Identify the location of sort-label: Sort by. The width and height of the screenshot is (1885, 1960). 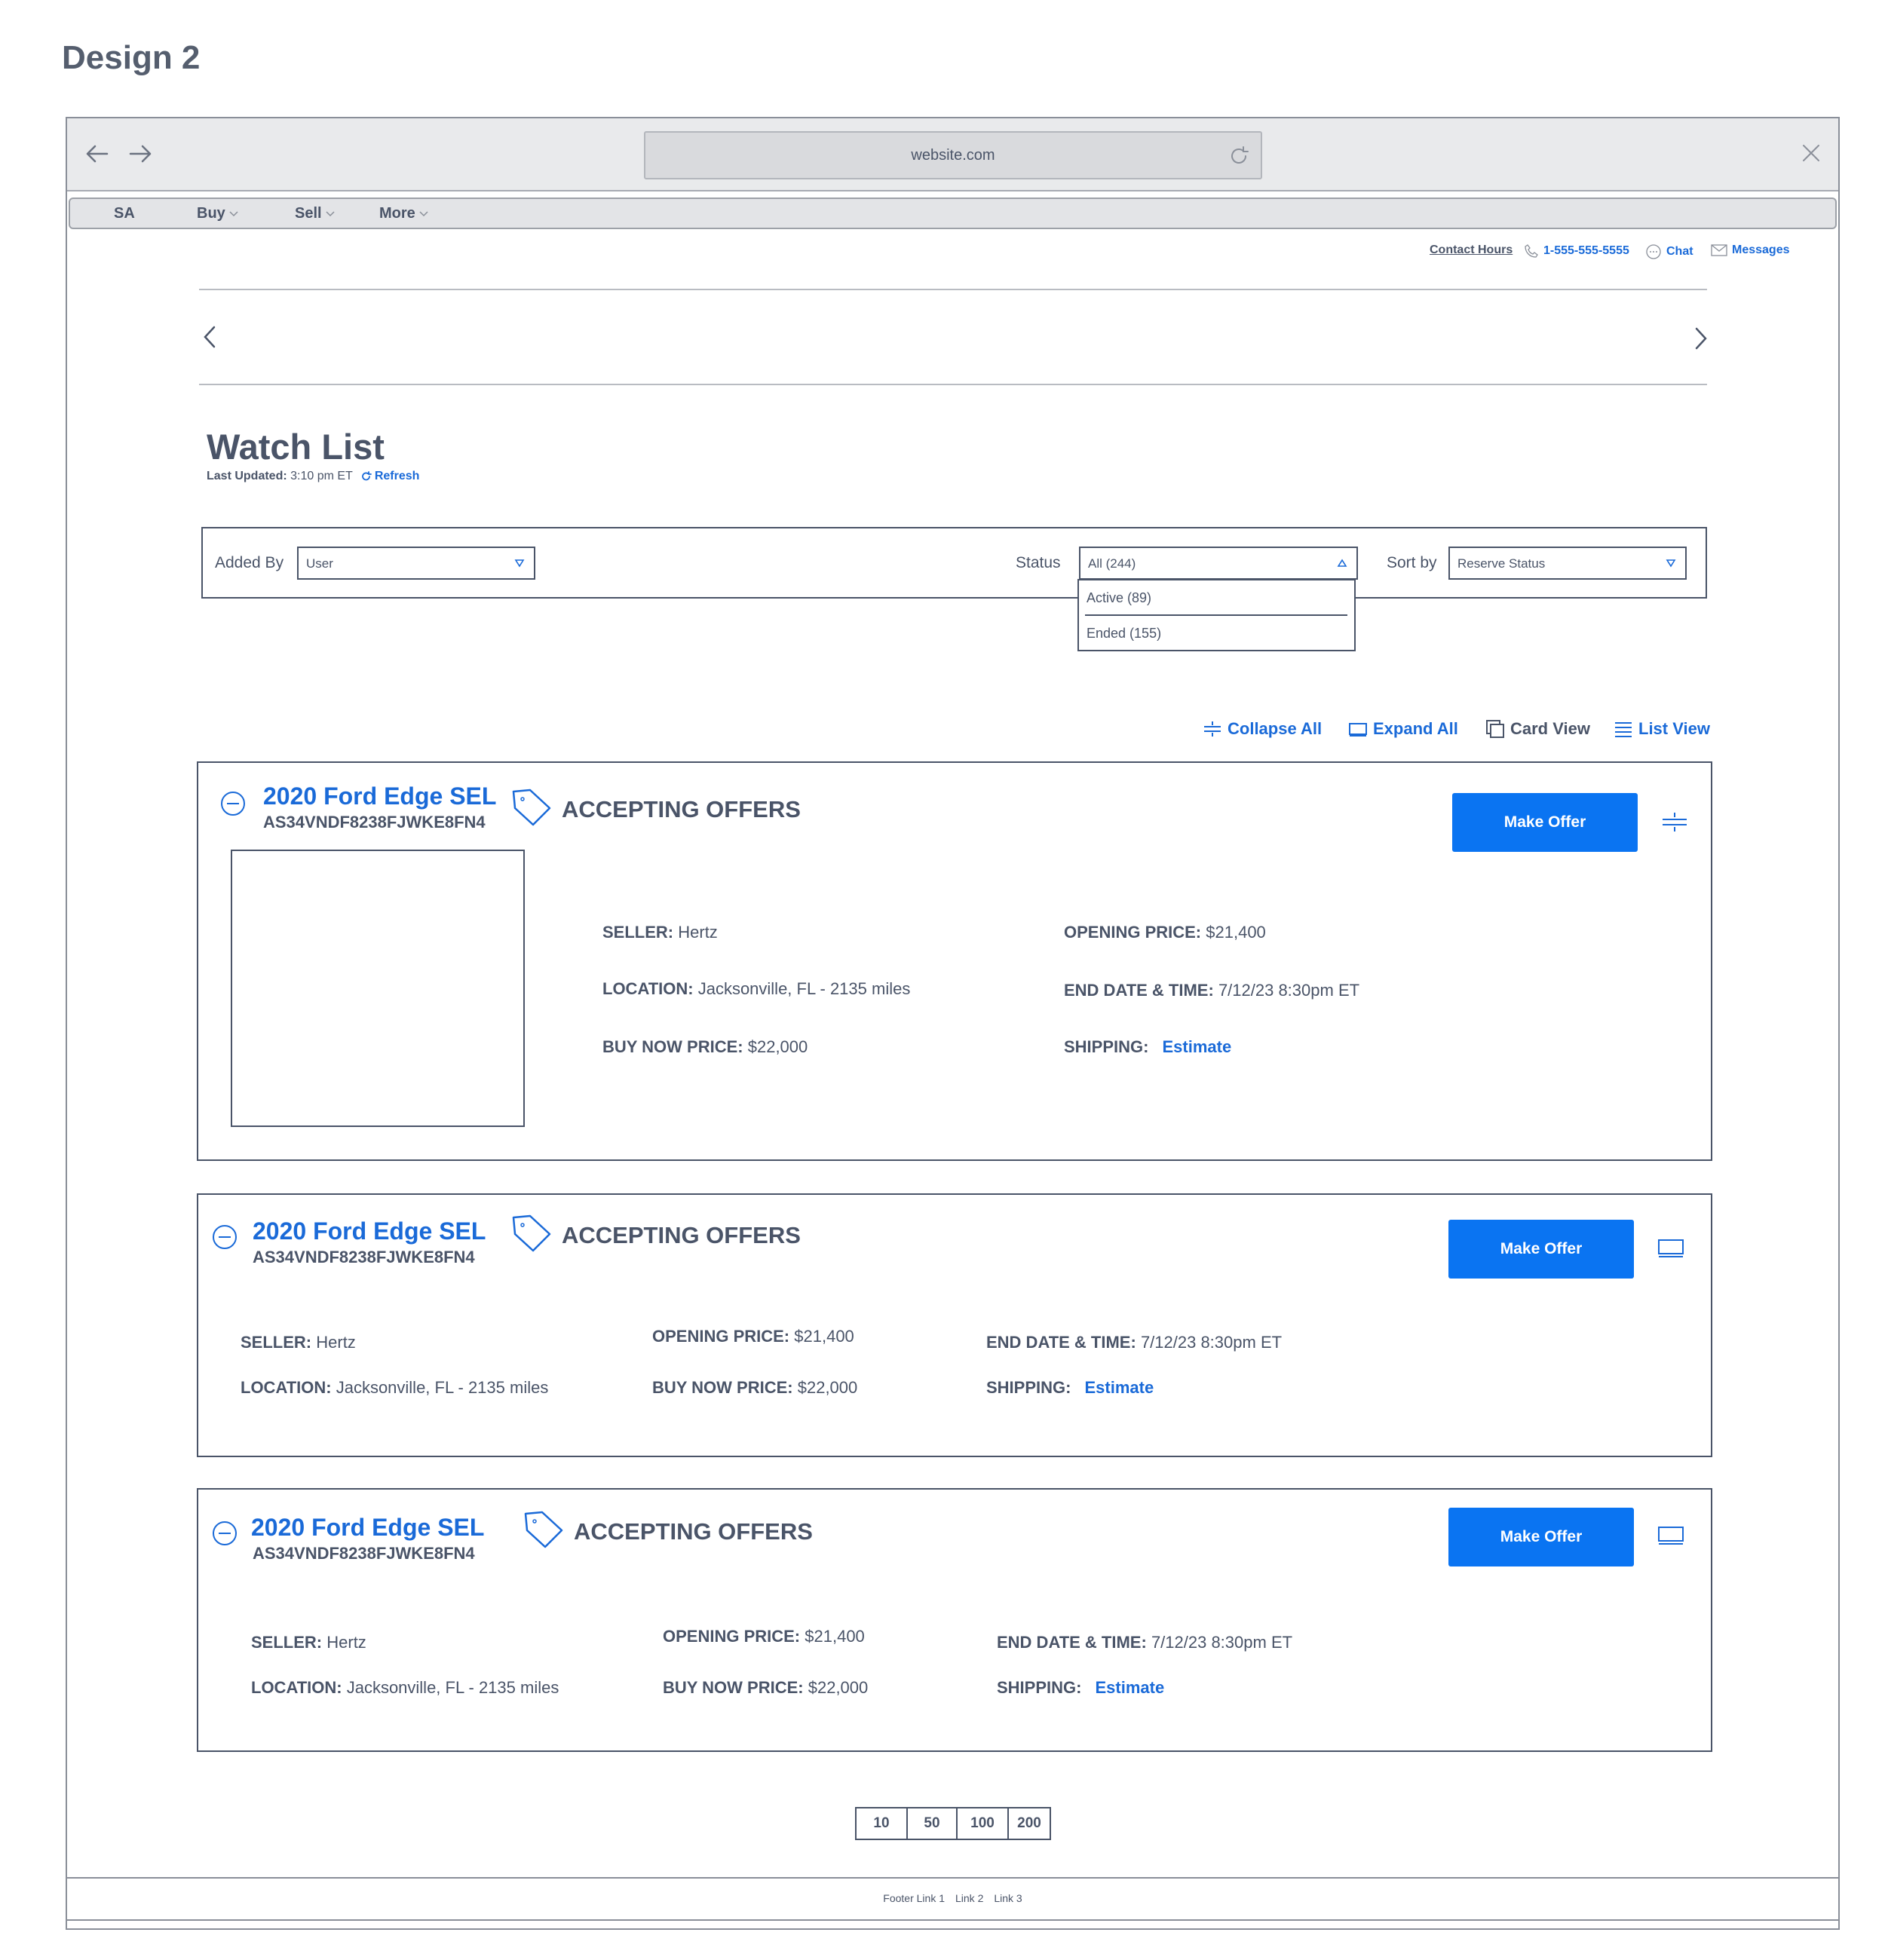
(1412, 562).